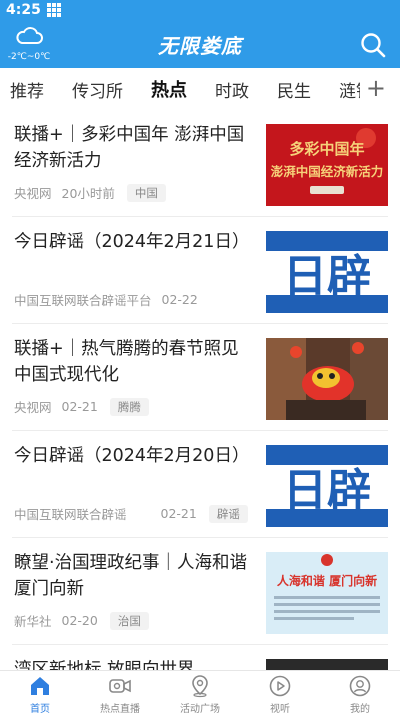 The width and height of the screenshot is (400, 719). I want to click on thumb-text-1: 多彩中国年, so click(326, 149).